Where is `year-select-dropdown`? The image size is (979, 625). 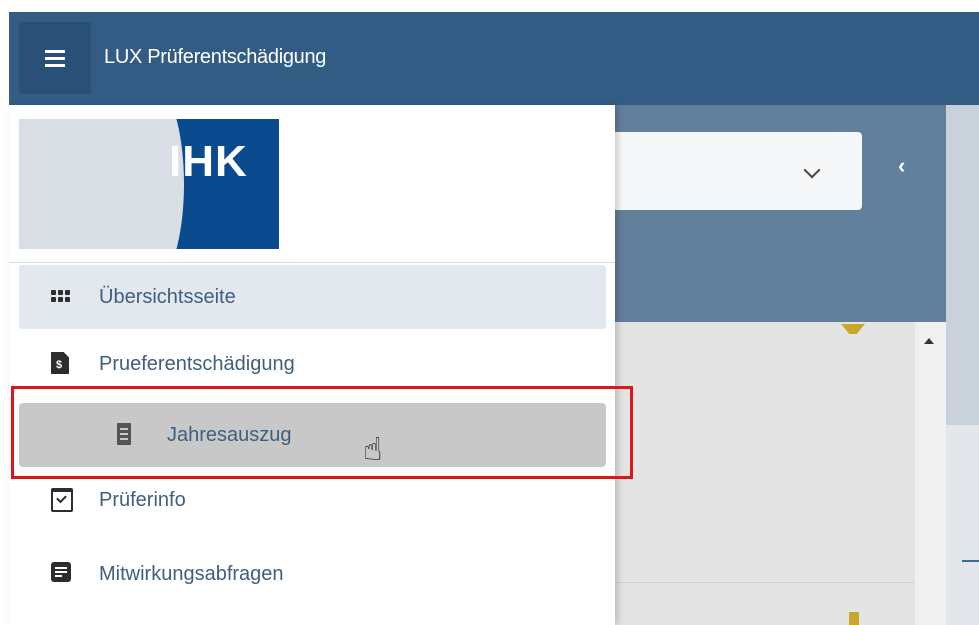 year-select-dropdown is located at coordinates (731, 171).